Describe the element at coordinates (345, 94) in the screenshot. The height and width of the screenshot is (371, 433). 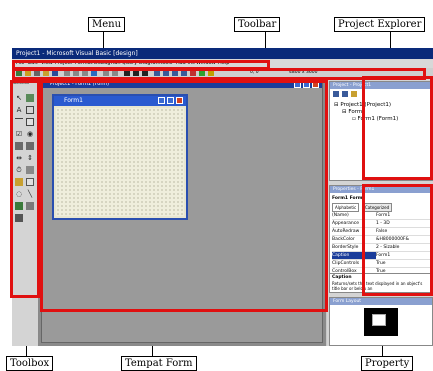
I see `view-object-icon` at that location.